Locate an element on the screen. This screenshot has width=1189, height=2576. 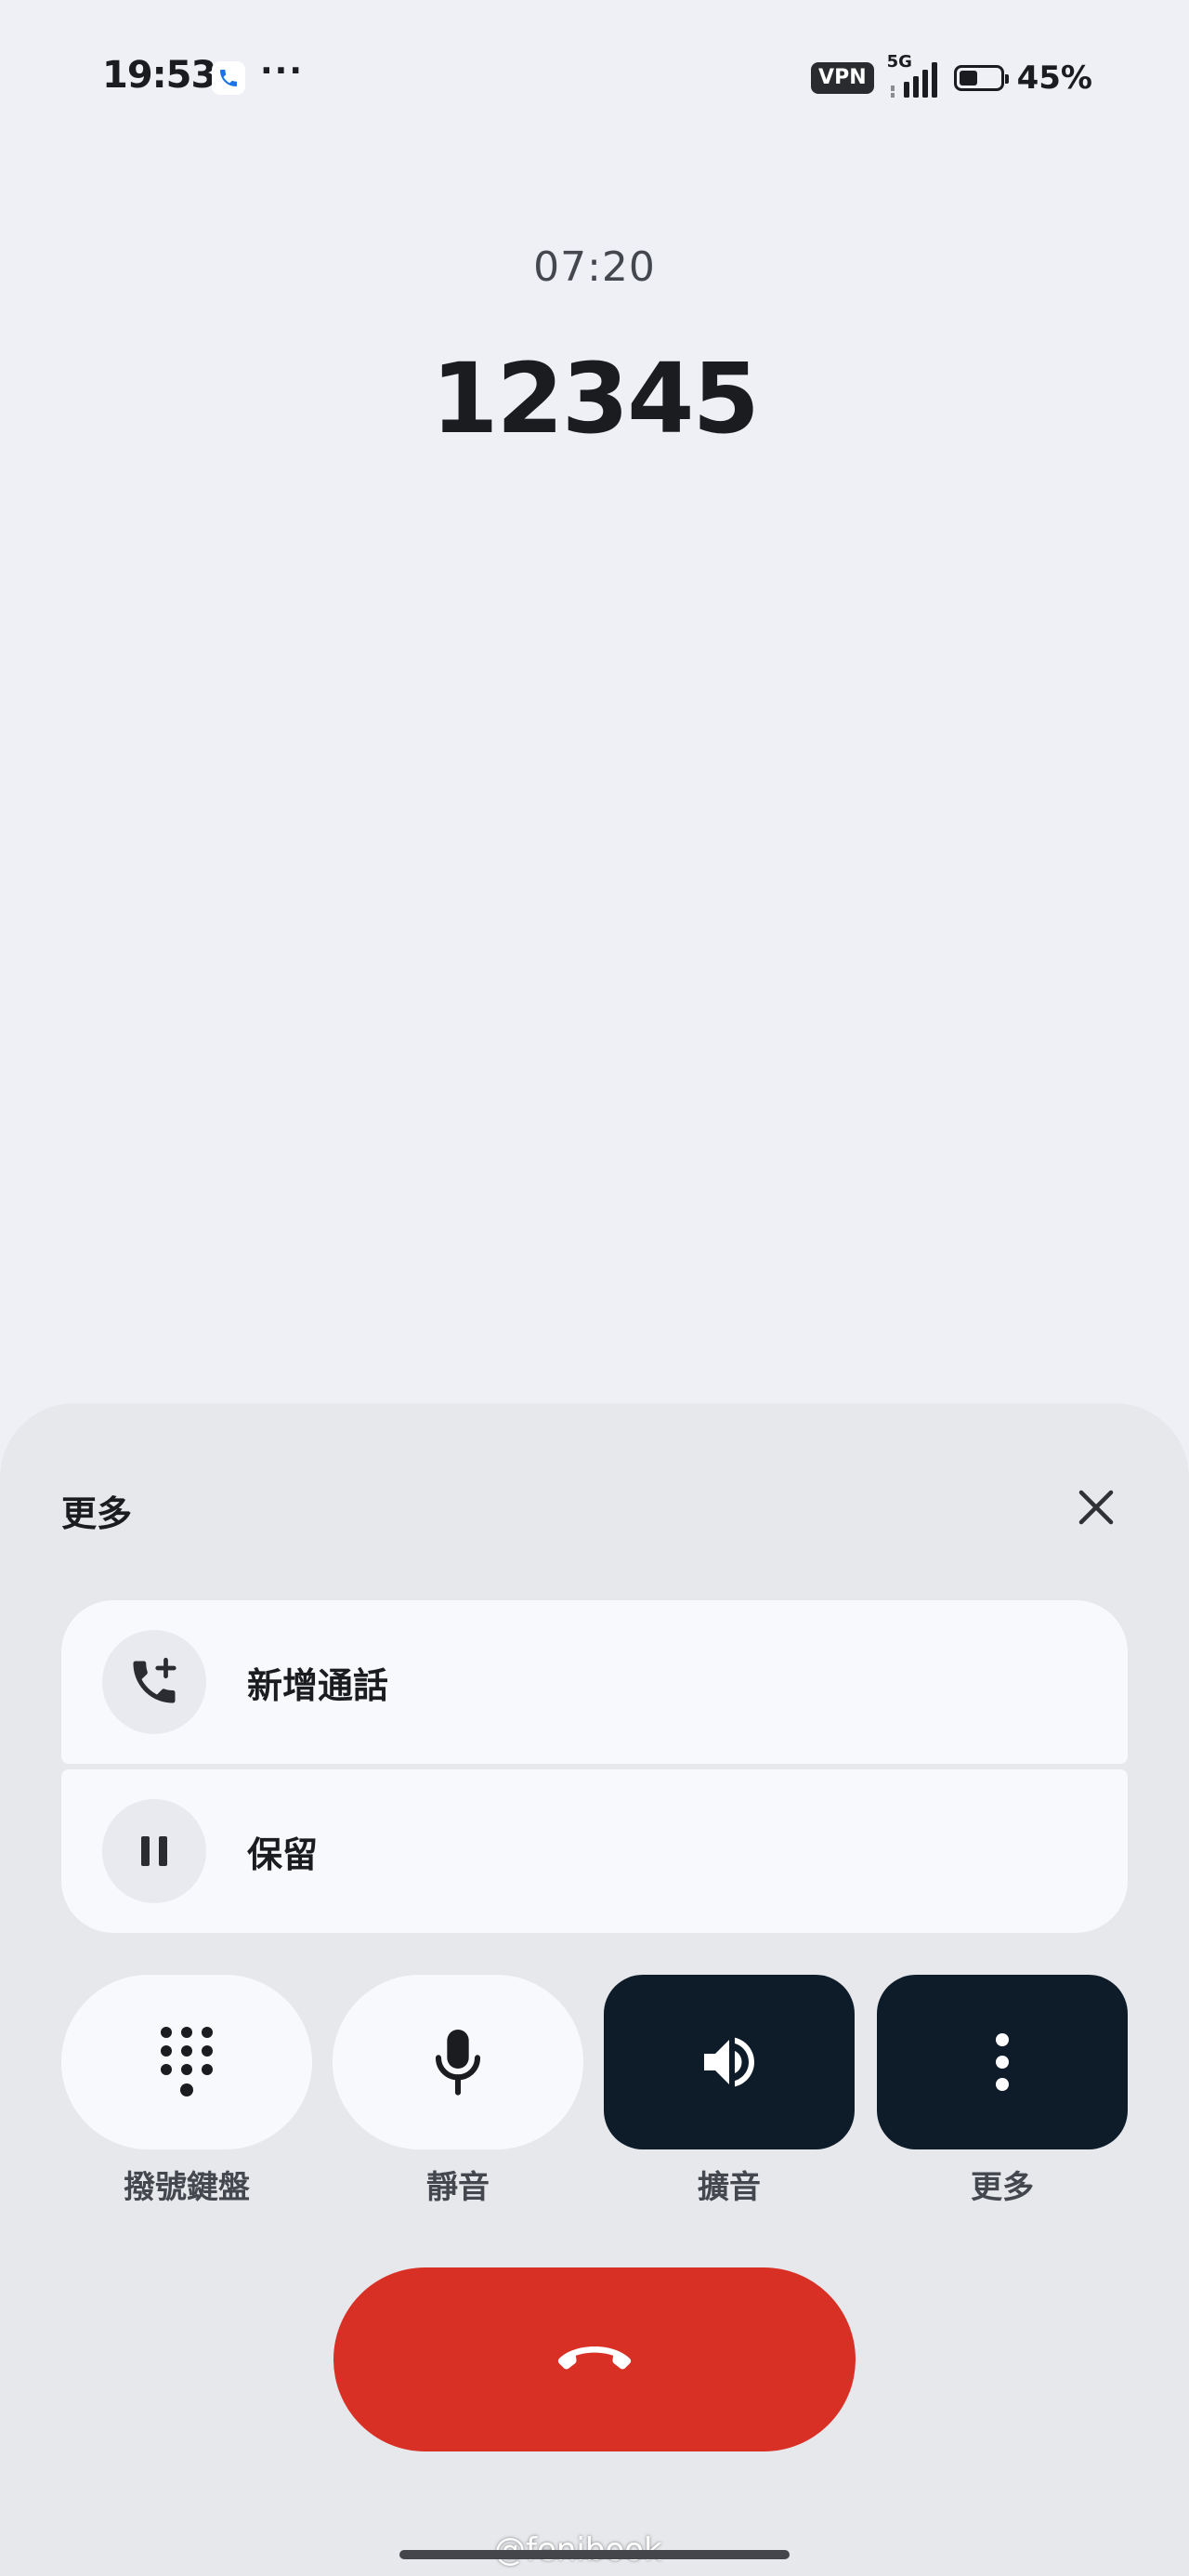
hold-label: 保留 is located at coordinates (283, 1854).